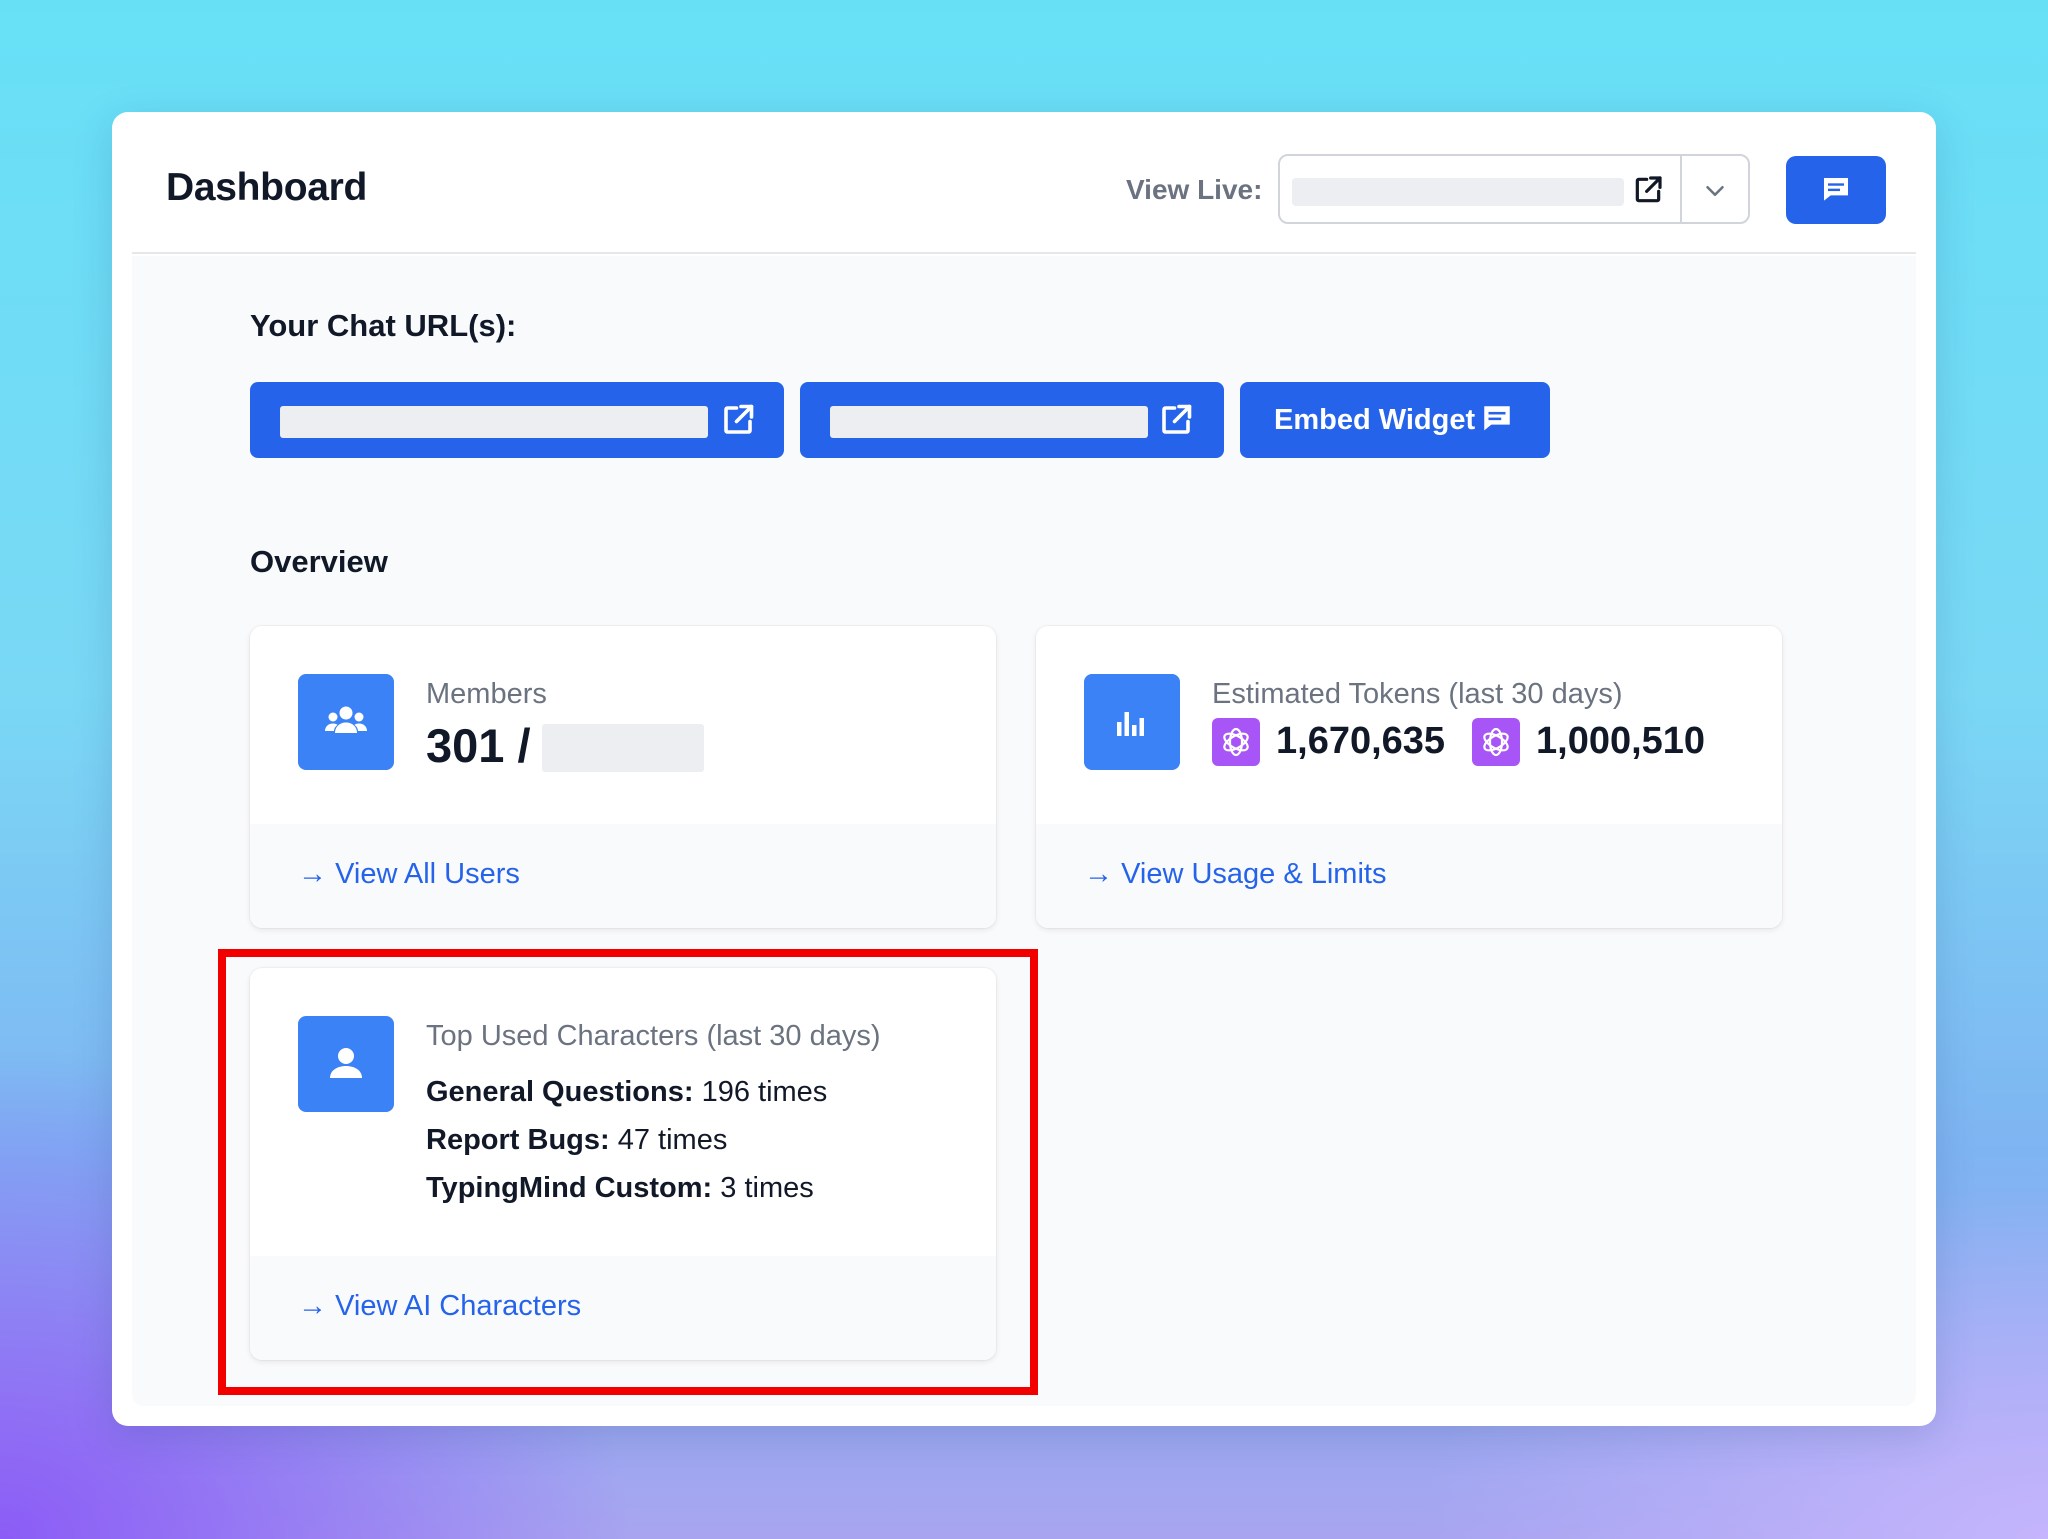  What do you see at coordinates (1458, 192) in the screenshot?
I see `live-url-redacted` at bounding box center [1458, 192].